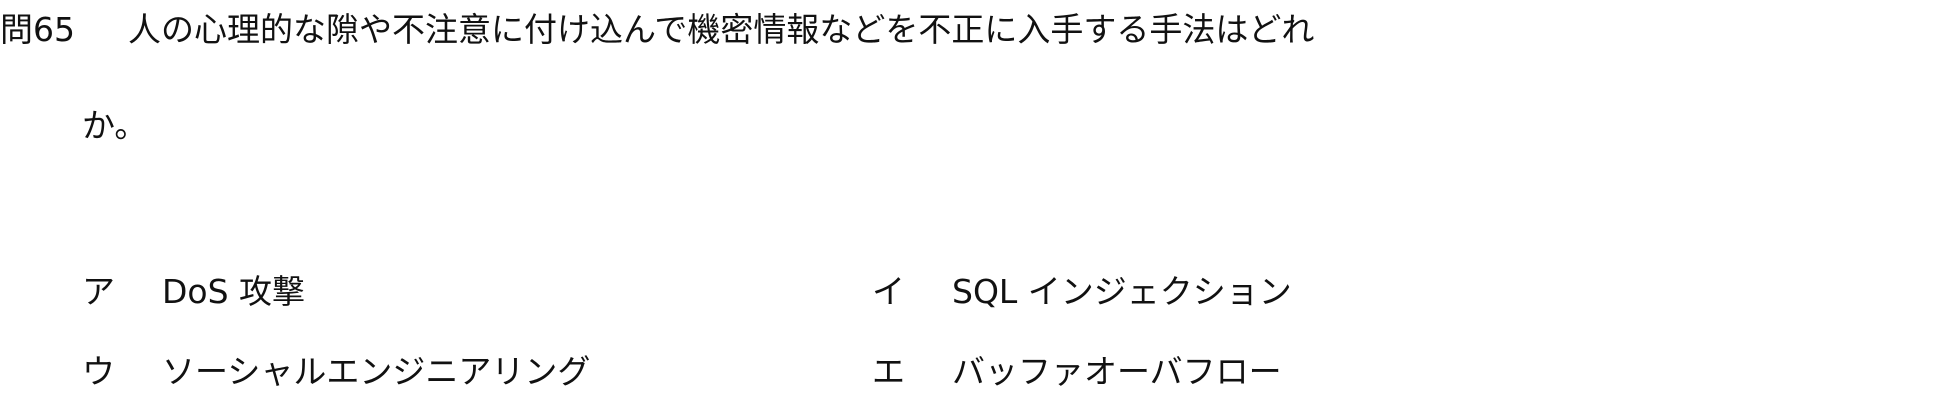  Describe the element at coordinates (115, 125) in the screenshot. I see `question-text-line-2: か。` at that location.